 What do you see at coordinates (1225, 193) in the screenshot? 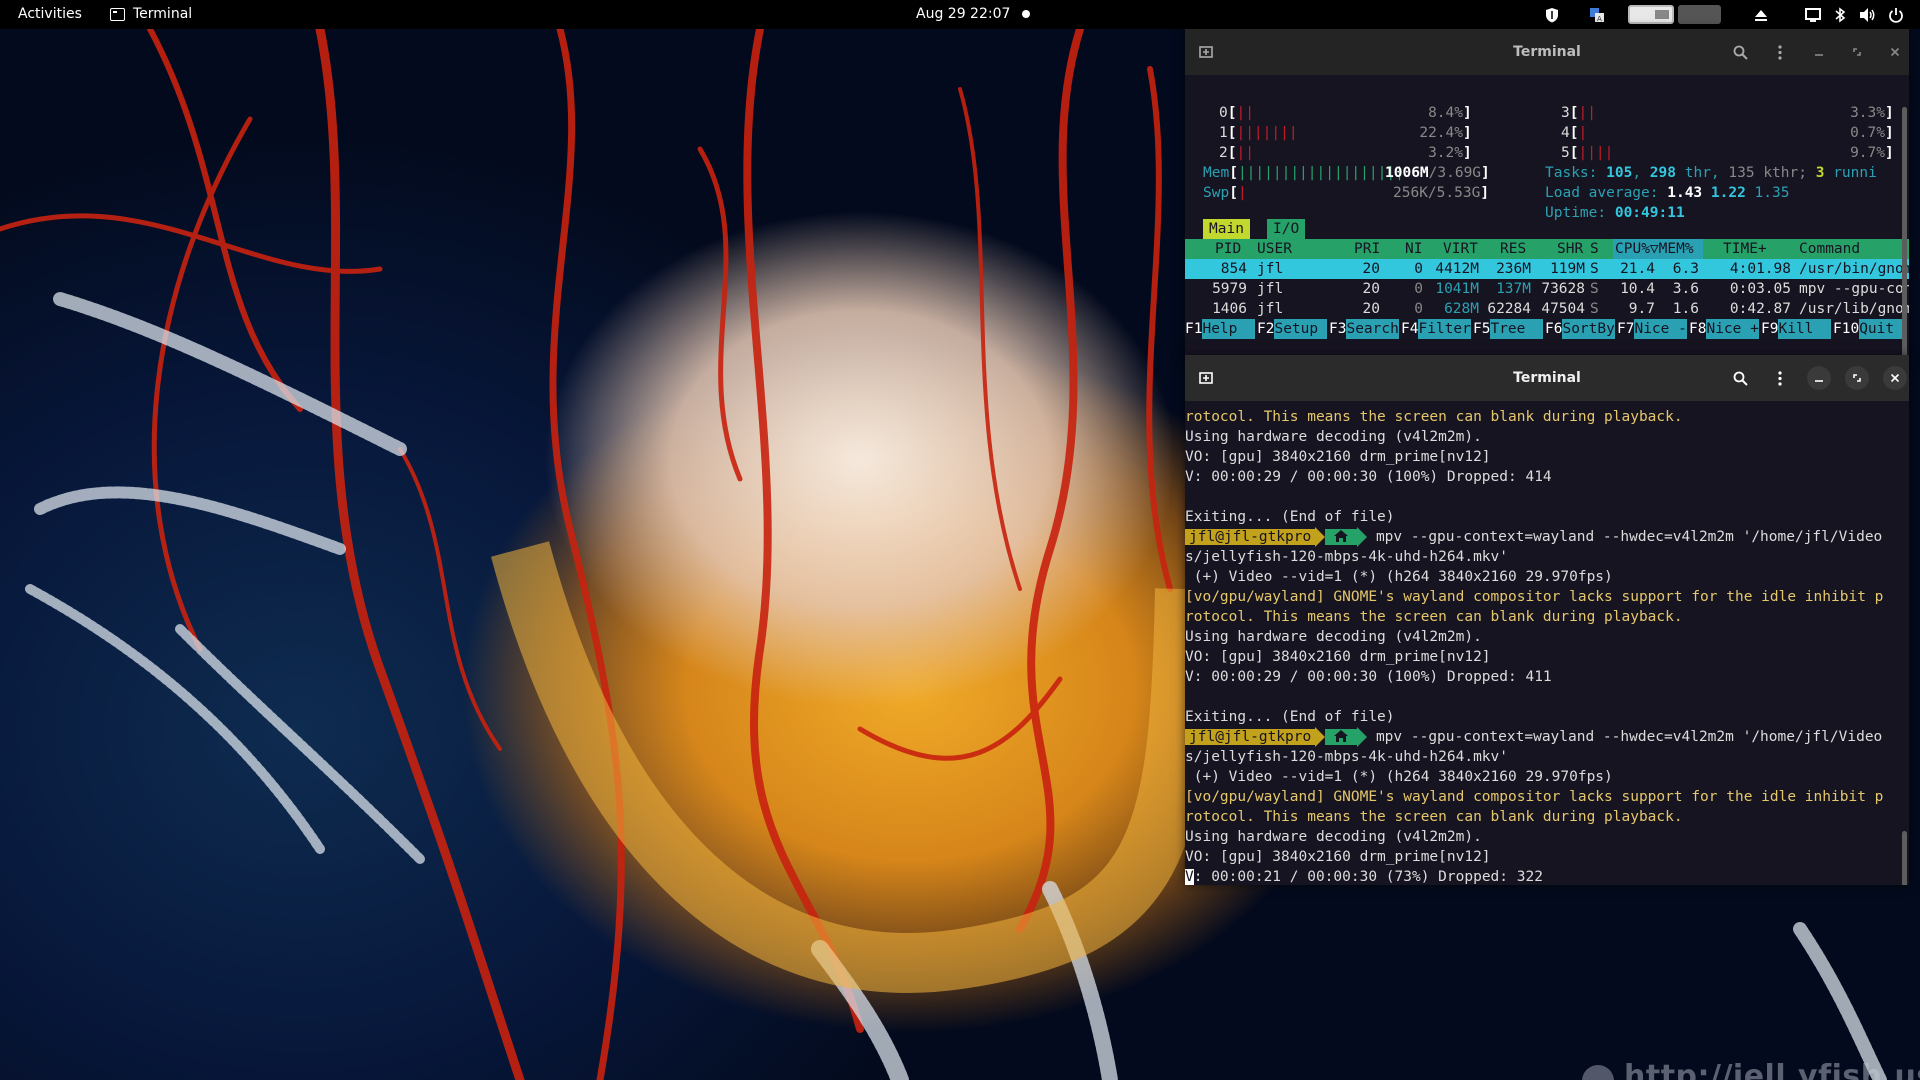
I see `swap-meter: Swp[|` at bounding box center [1225, 193].